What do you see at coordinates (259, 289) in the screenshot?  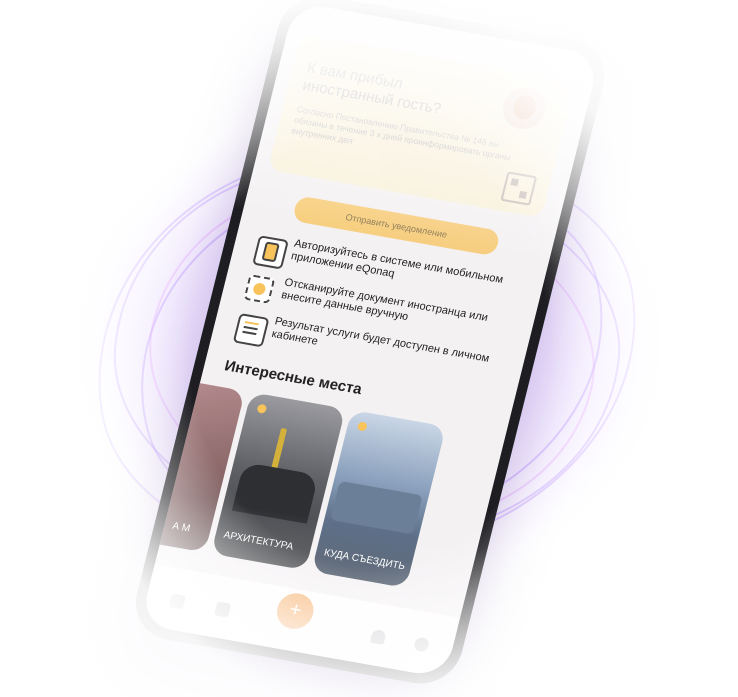 I see `scan-icon` at bounding box center [259, 289].